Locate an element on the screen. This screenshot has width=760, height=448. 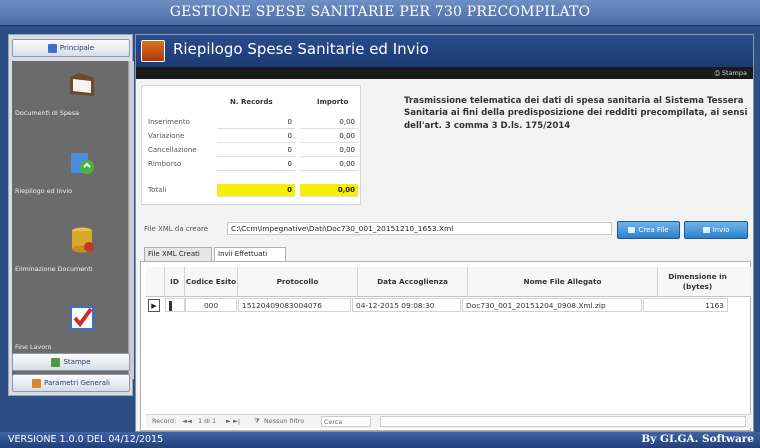
record-position: 1 di 1 is located at coordinates (207, 421).